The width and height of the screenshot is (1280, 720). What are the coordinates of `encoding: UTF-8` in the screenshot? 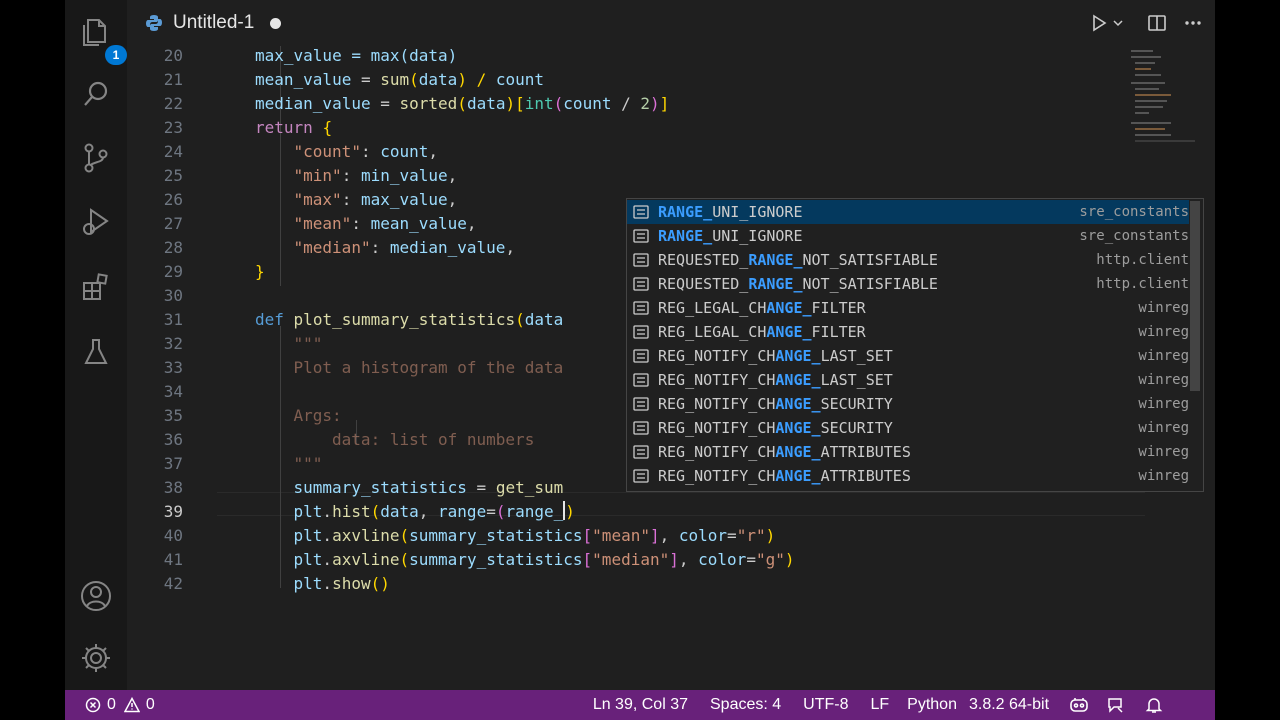 It's located at (825, 705).